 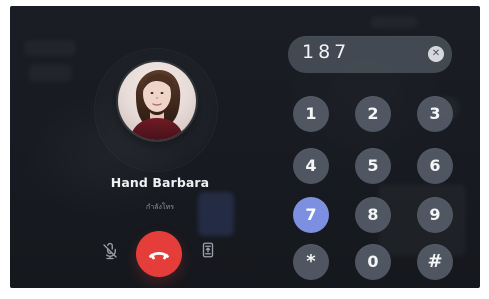 What do you see at coordinates (435, 262) in the screenshot?
I see `key-hash: #` at bounding box center [435, 262].